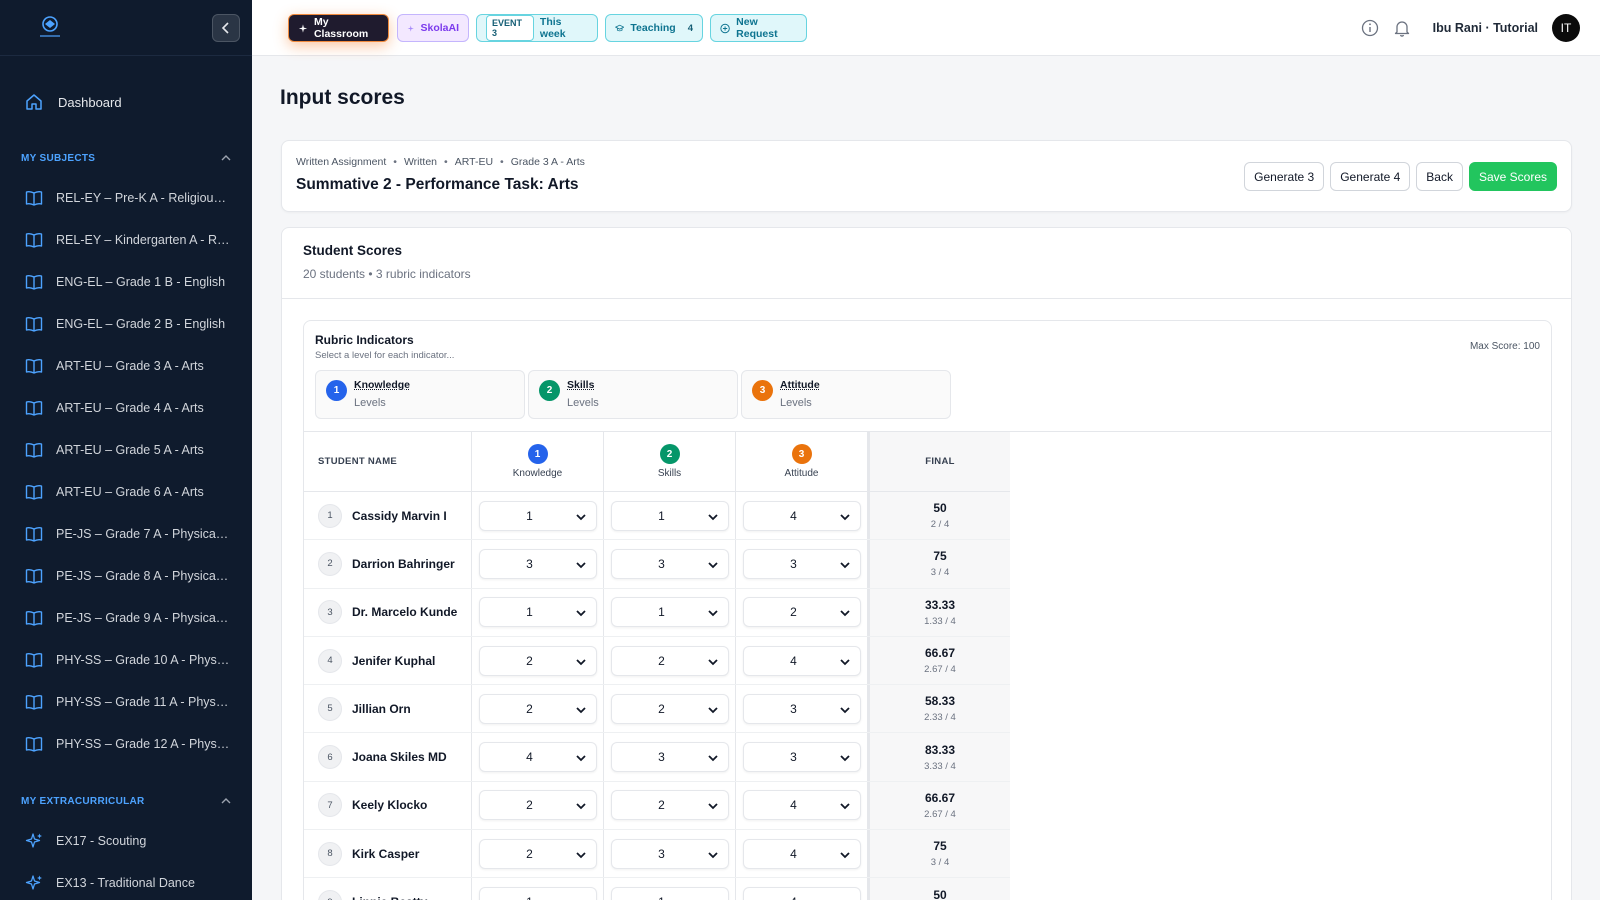 This screenshot has width=1600, height=900. What do you see at coordinates (420, 394) in the screenshot?
I see `indicator-card-knowledge: 1 Knowledge Levels` at bounding box center [420, 394].